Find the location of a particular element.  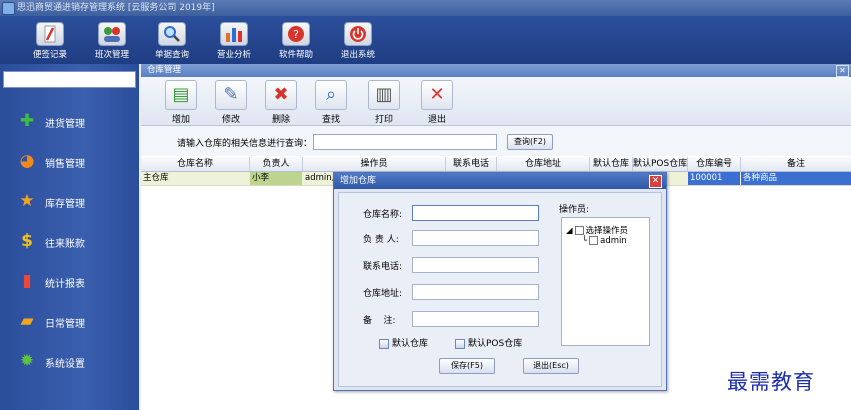

column-header: 操作员 is located at coordinates (374, 164).